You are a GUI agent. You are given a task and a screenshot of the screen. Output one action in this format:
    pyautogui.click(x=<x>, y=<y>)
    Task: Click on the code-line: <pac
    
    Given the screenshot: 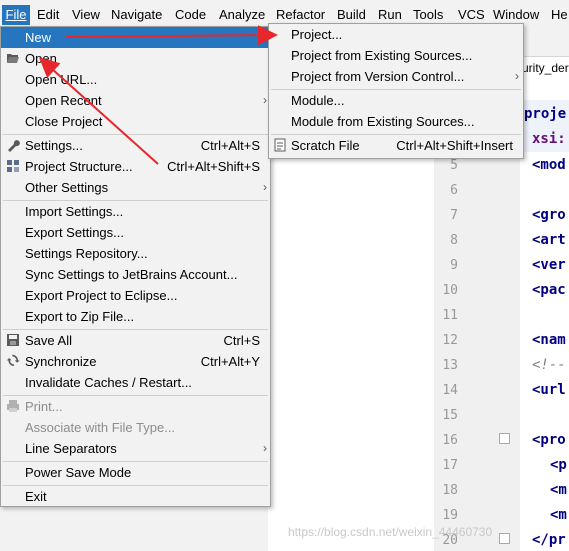 What is the action you would take?
    pyautogui.click(x=549, y=290)
    